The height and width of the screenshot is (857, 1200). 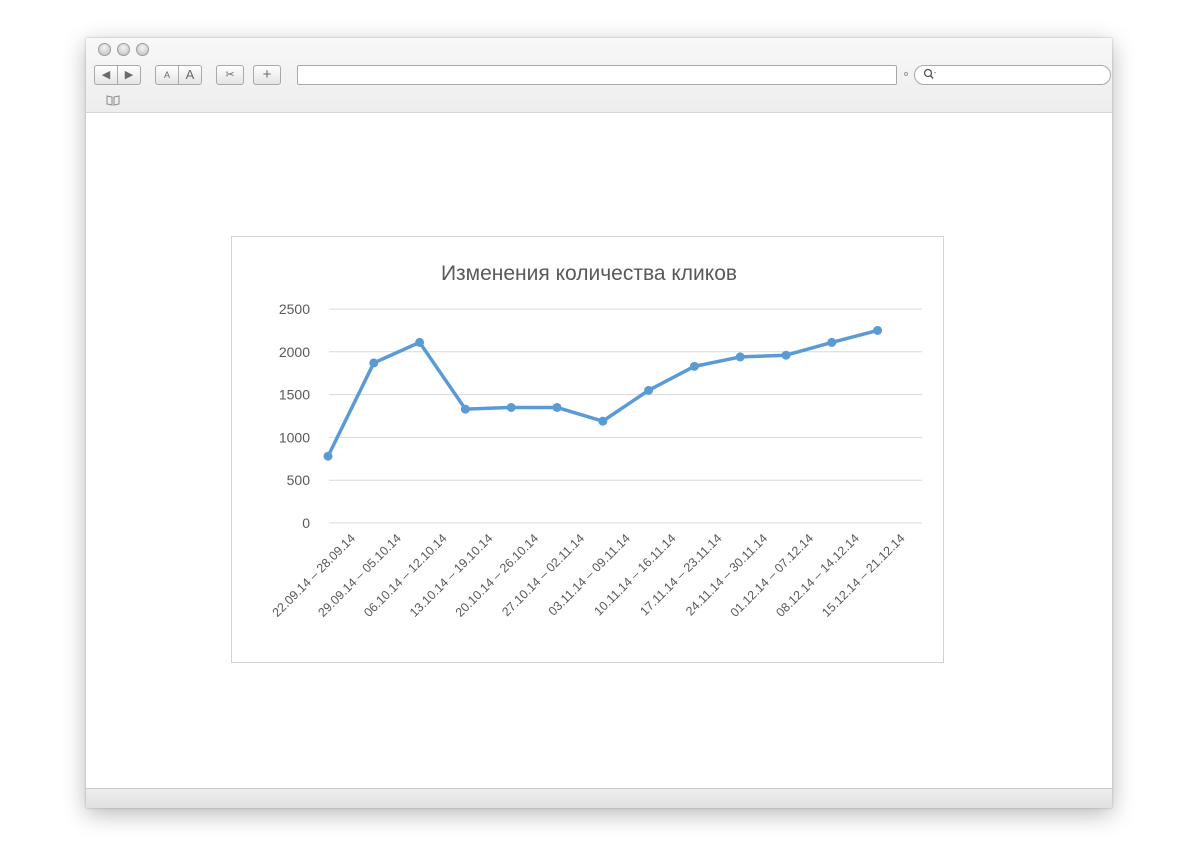 I want to click on back-icon: ◀, so click(x=106, y=75).